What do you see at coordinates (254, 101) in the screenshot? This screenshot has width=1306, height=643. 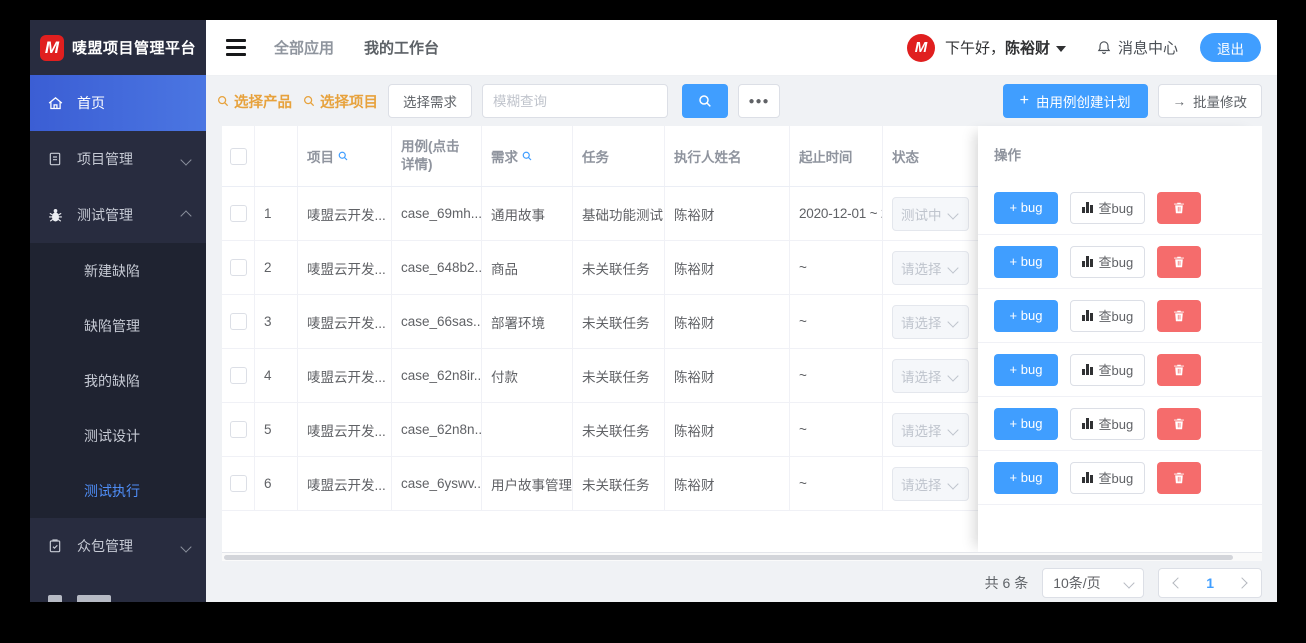 I see `select-product-link: 选择产品` at bounding box center [254, 101].